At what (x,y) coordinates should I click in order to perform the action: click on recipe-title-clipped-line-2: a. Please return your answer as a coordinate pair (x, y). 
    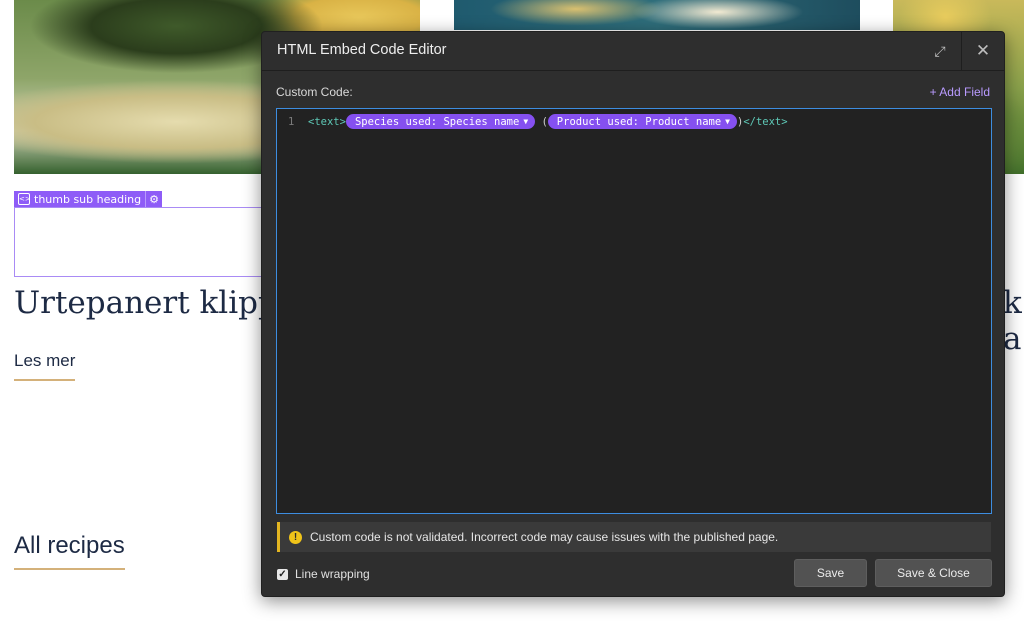
    Looking at the image, I should click on (1012, 339).